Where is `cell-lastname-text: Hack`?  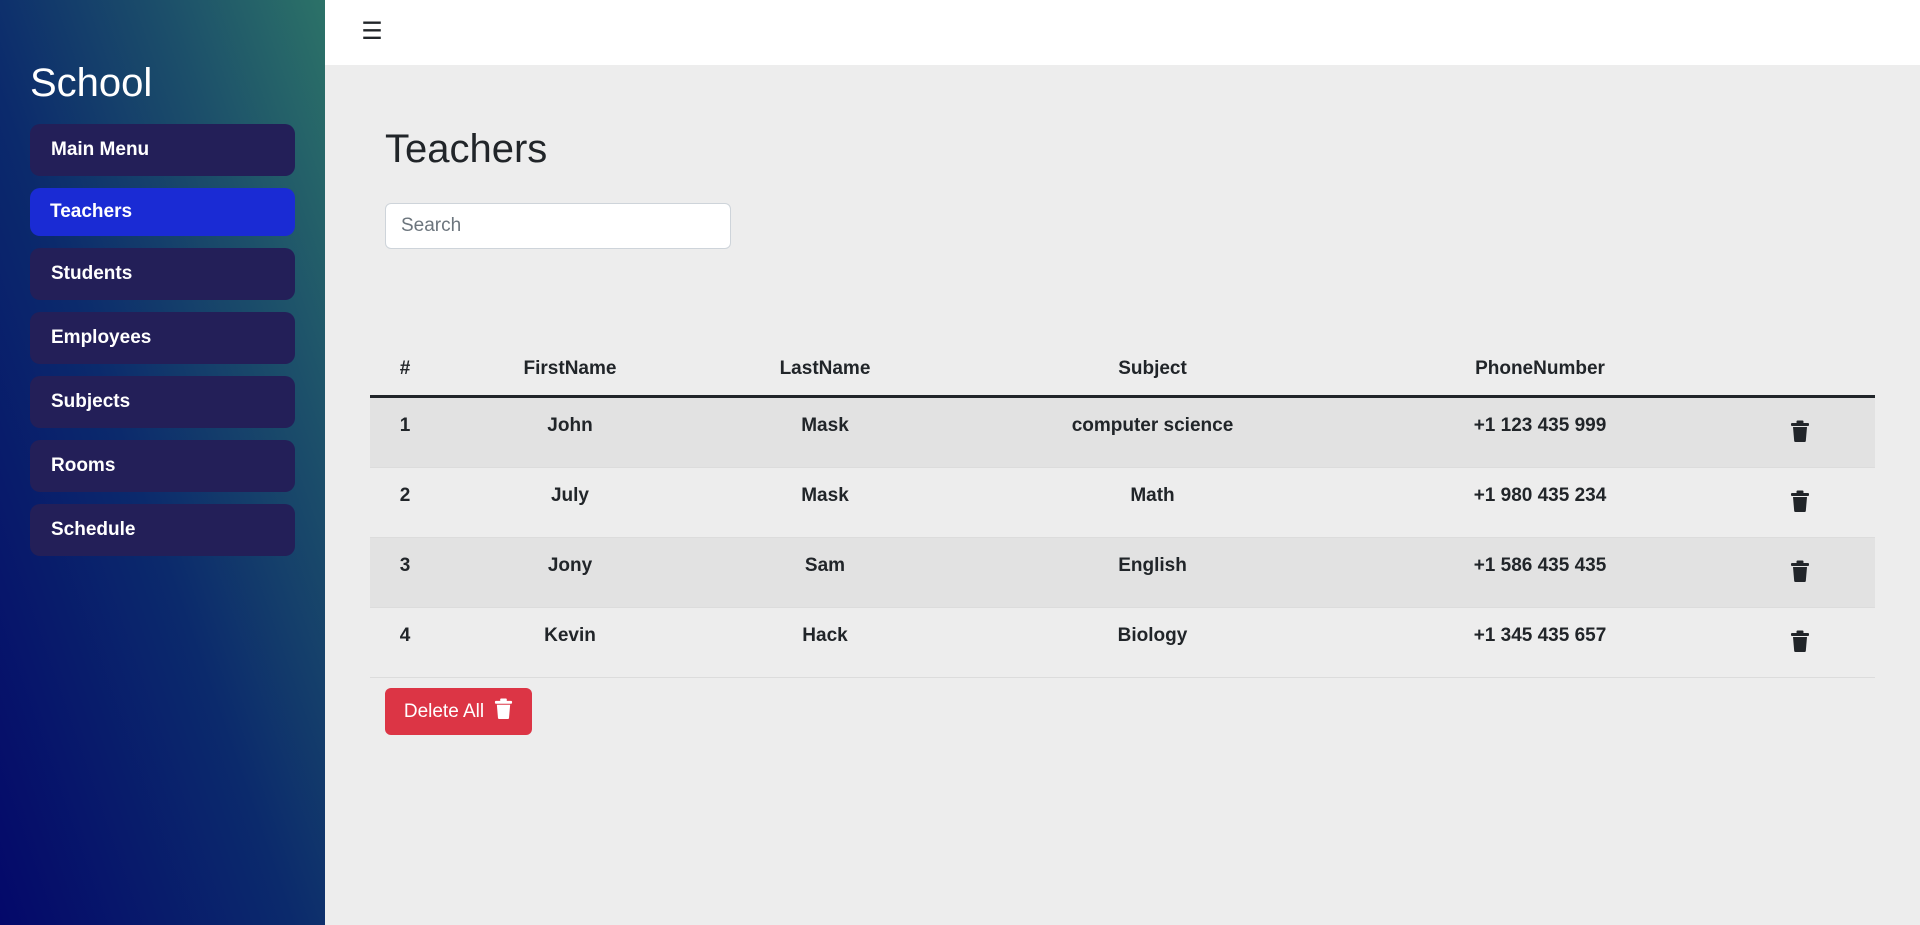 cell-lastname-text: Hack is located at coordinates (825, 635).